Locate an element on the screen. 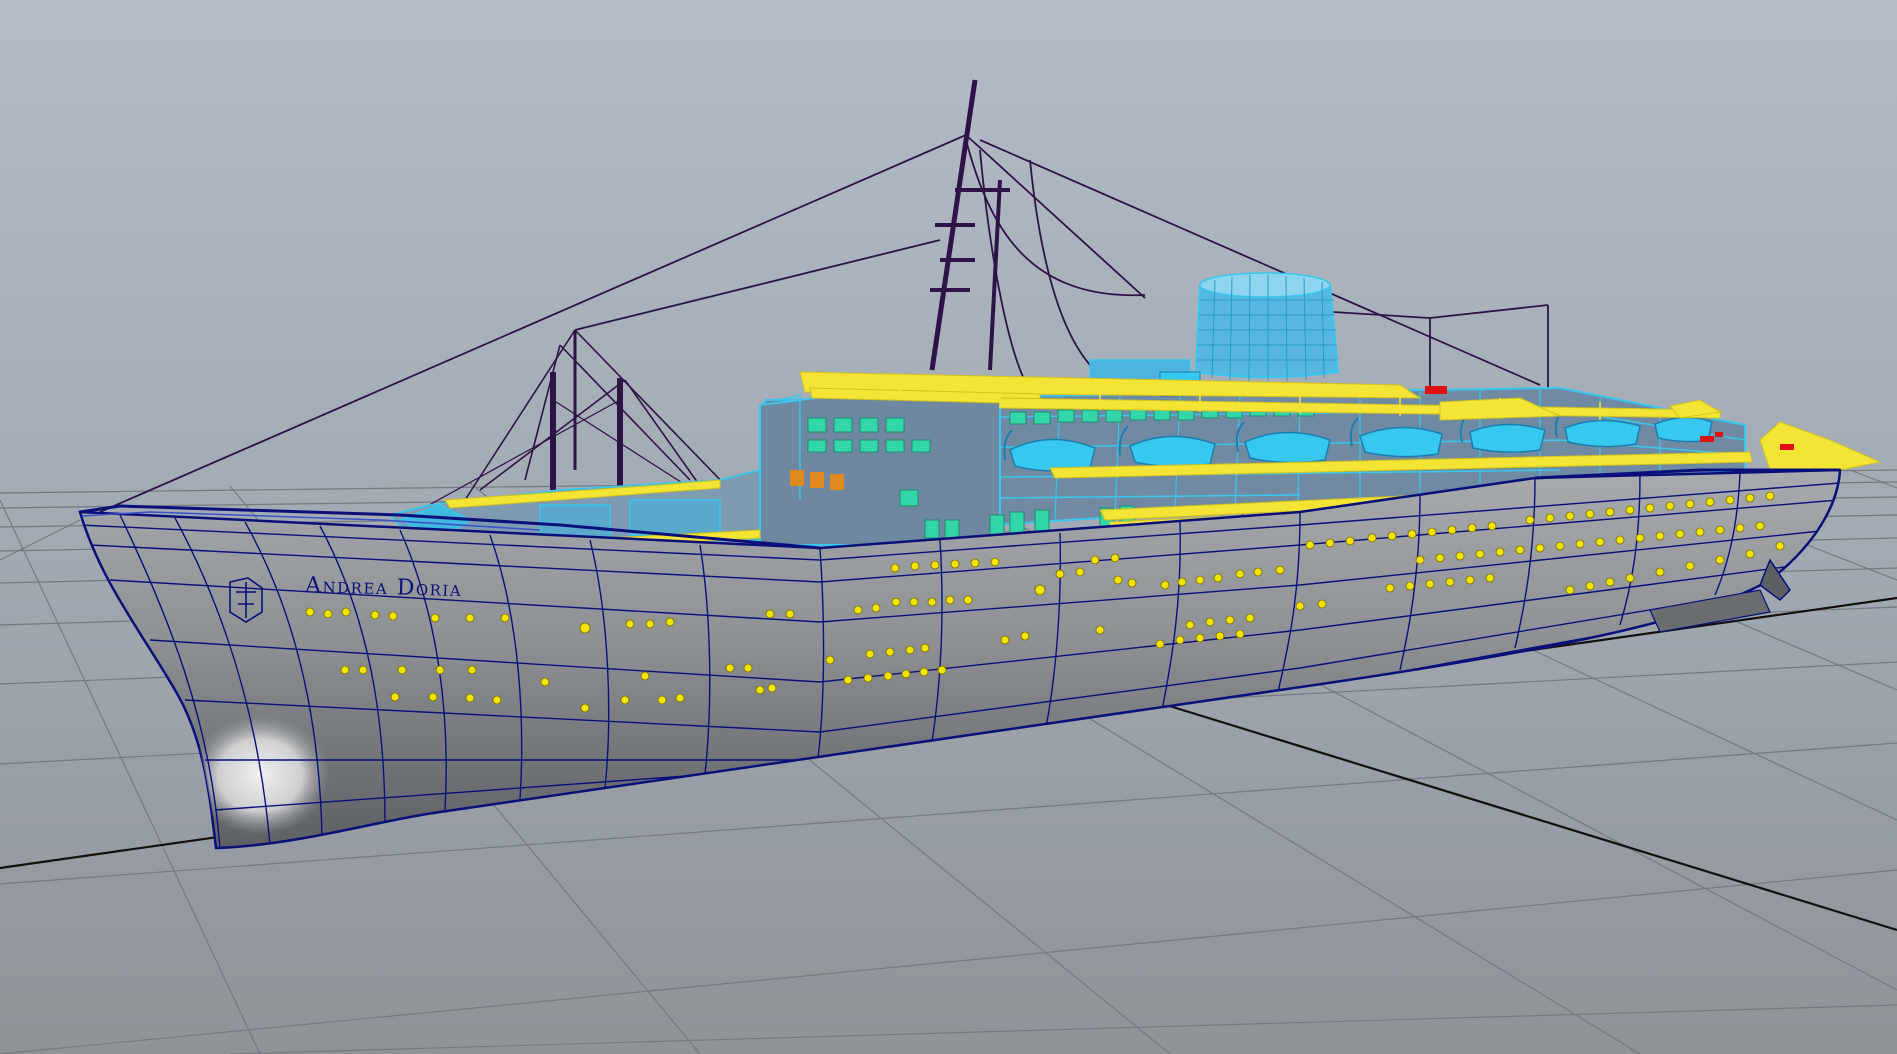 The width and height of the screenshot is (1897, 1054). hull-name-label: Andrea Doria is located at coordinates (383, 587).